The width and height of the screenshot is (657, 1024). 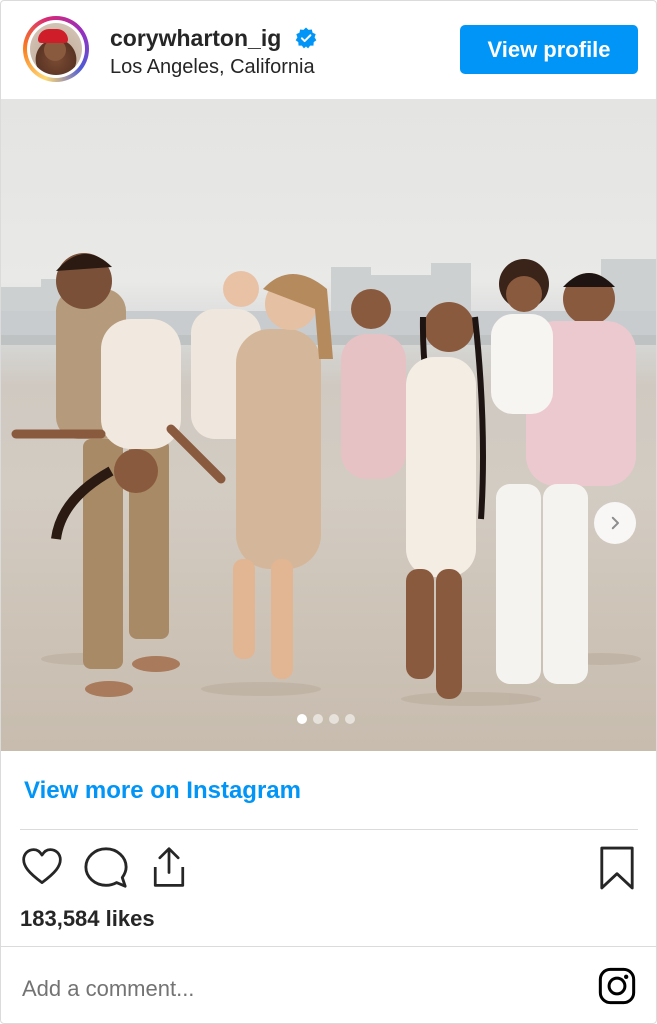 I want to click on avatar-image, so click(x=56, y=49).